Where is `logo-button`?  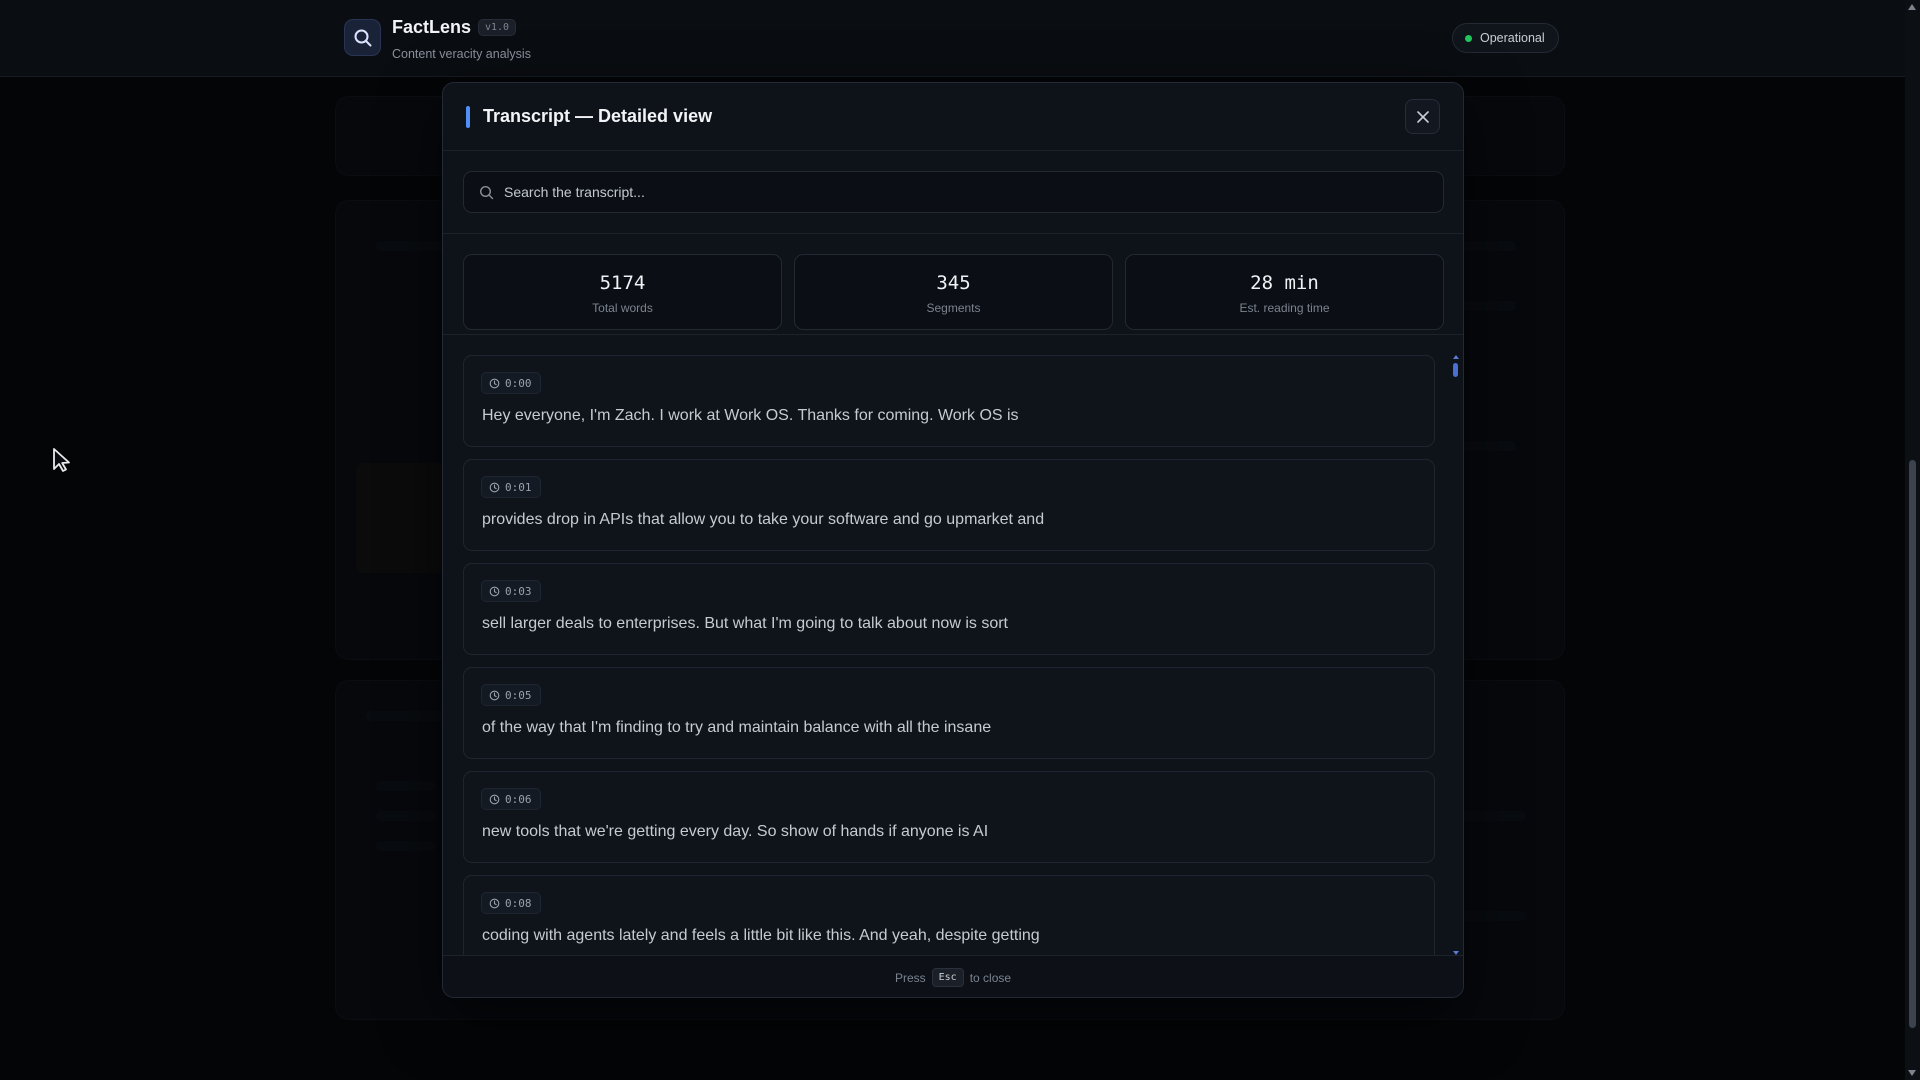
logo-button is located at coordinates (362, 37).